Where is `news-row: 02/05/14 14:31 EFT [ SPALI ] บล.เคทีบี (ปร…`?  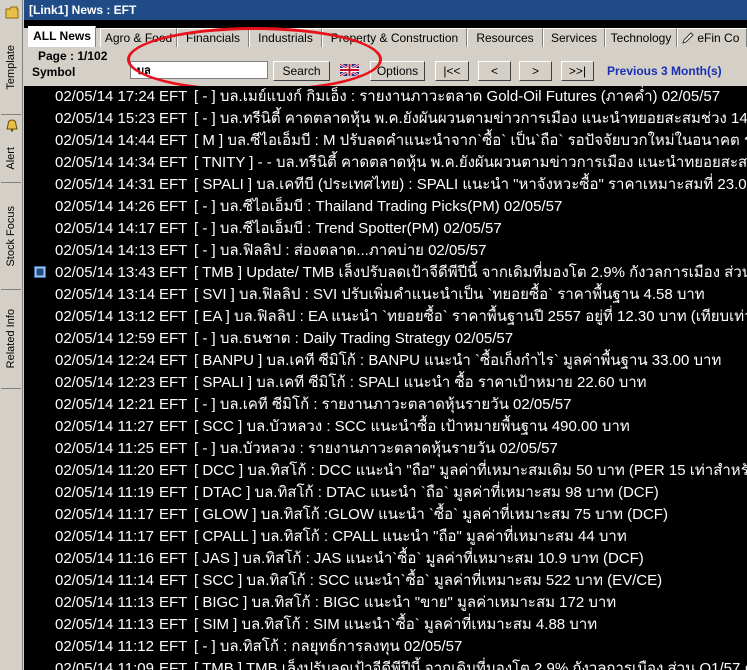
news-row: 02/05/14 14:31 EFT [ SPALI ] บล.เคทีบี (ปร… is located at coordinates (385, 185).